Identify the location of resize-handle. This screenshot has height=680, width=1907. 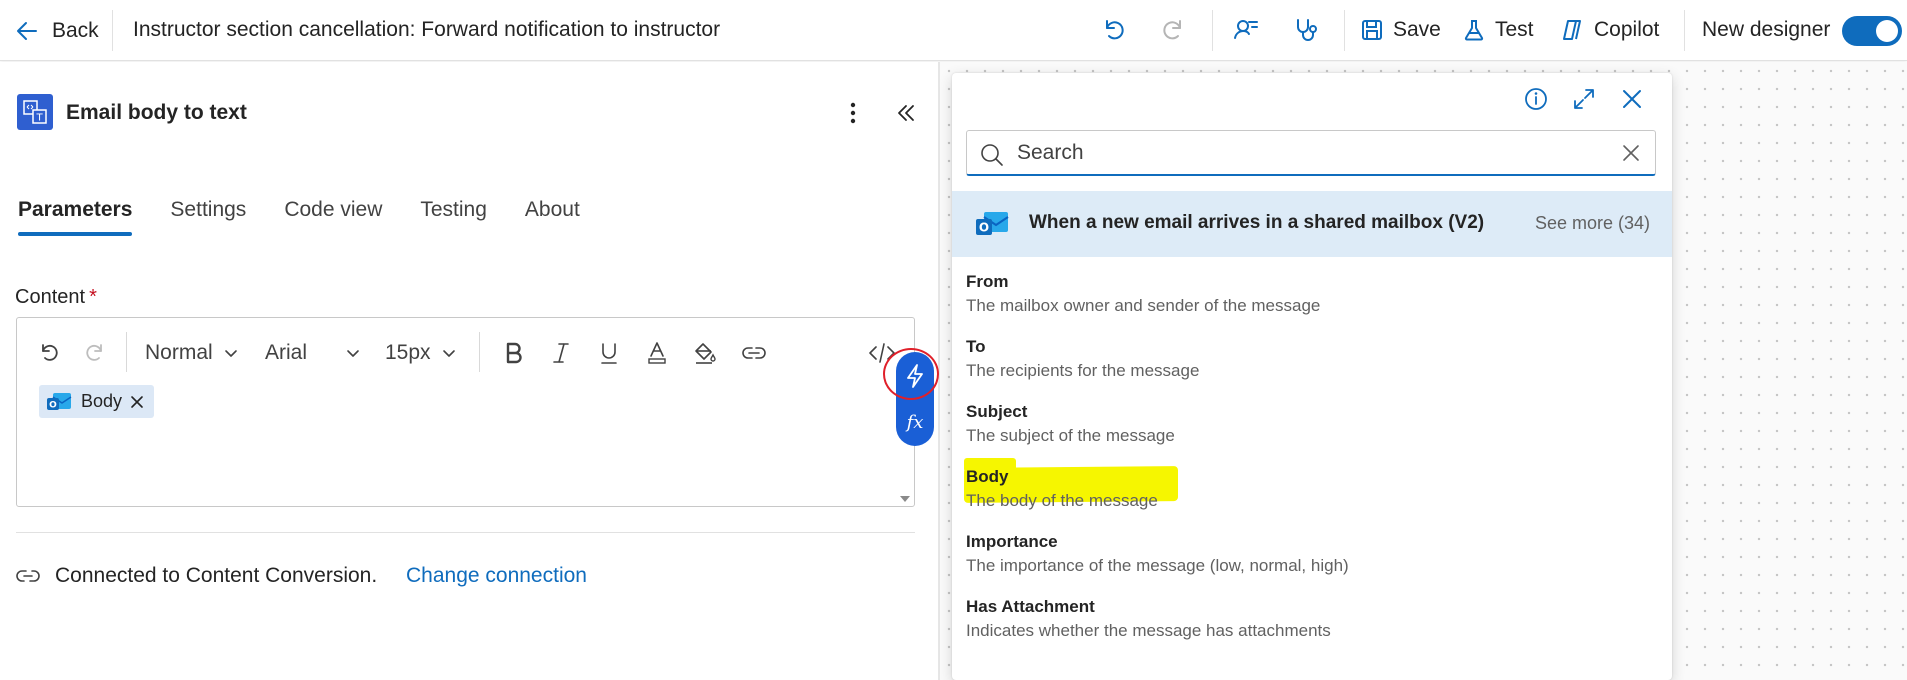
(905, 499).